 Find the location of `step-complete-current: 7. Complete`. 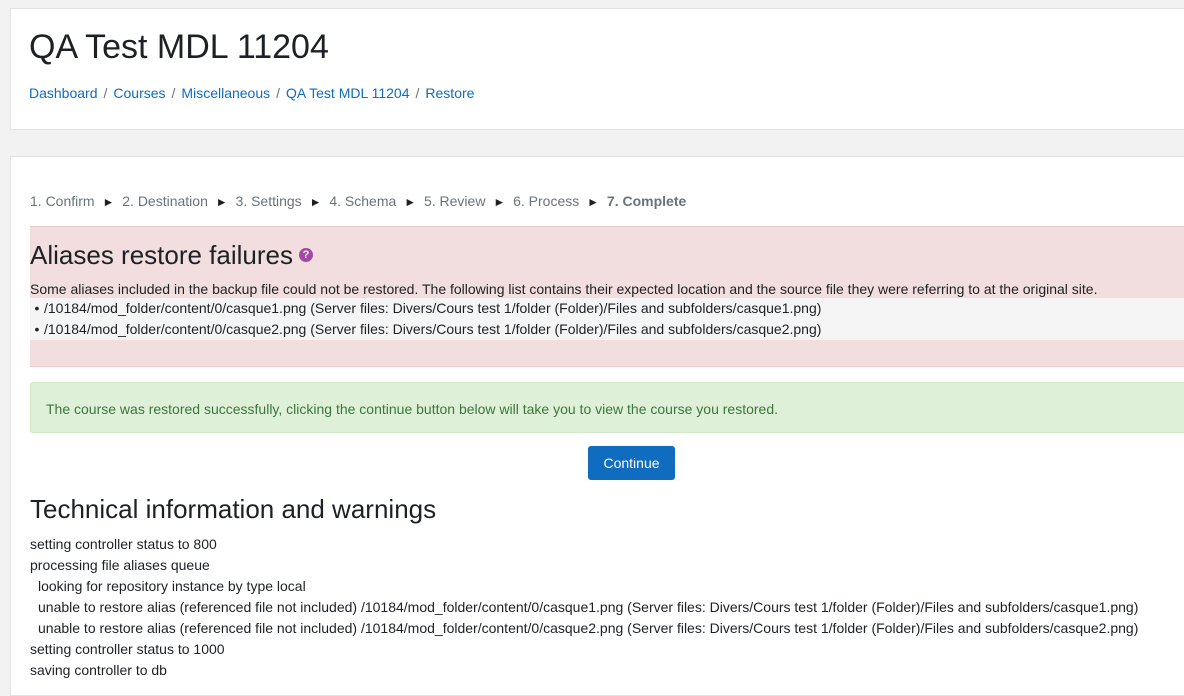

step-complete-current: 7. Complete is located at coordinates (646, 201).